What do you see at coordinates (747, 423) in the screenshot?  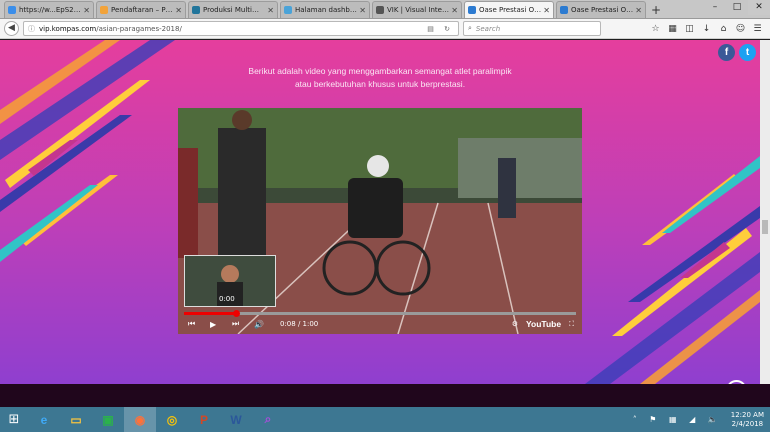 I see `clock-date: 2/4/2018` at bounding box center [747, 423].